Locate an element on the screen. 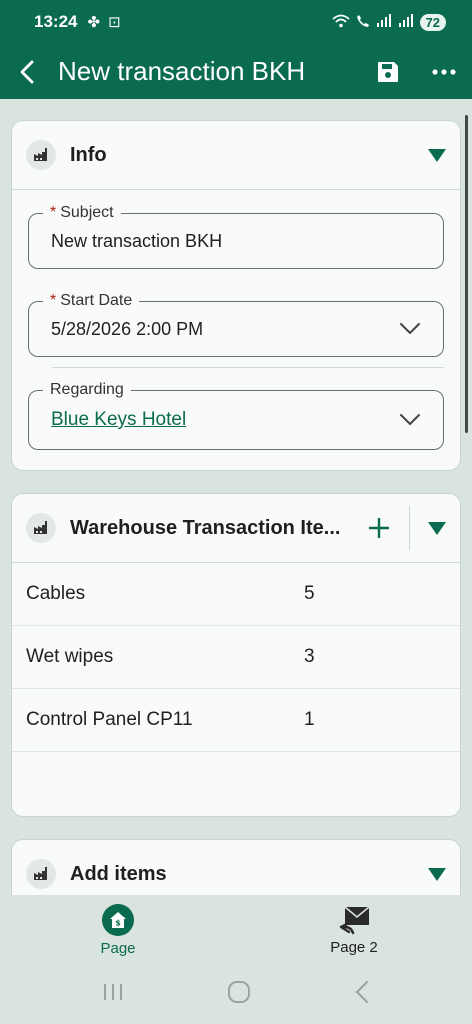  nav-page-label: Page is located at coordinates (118, 948).